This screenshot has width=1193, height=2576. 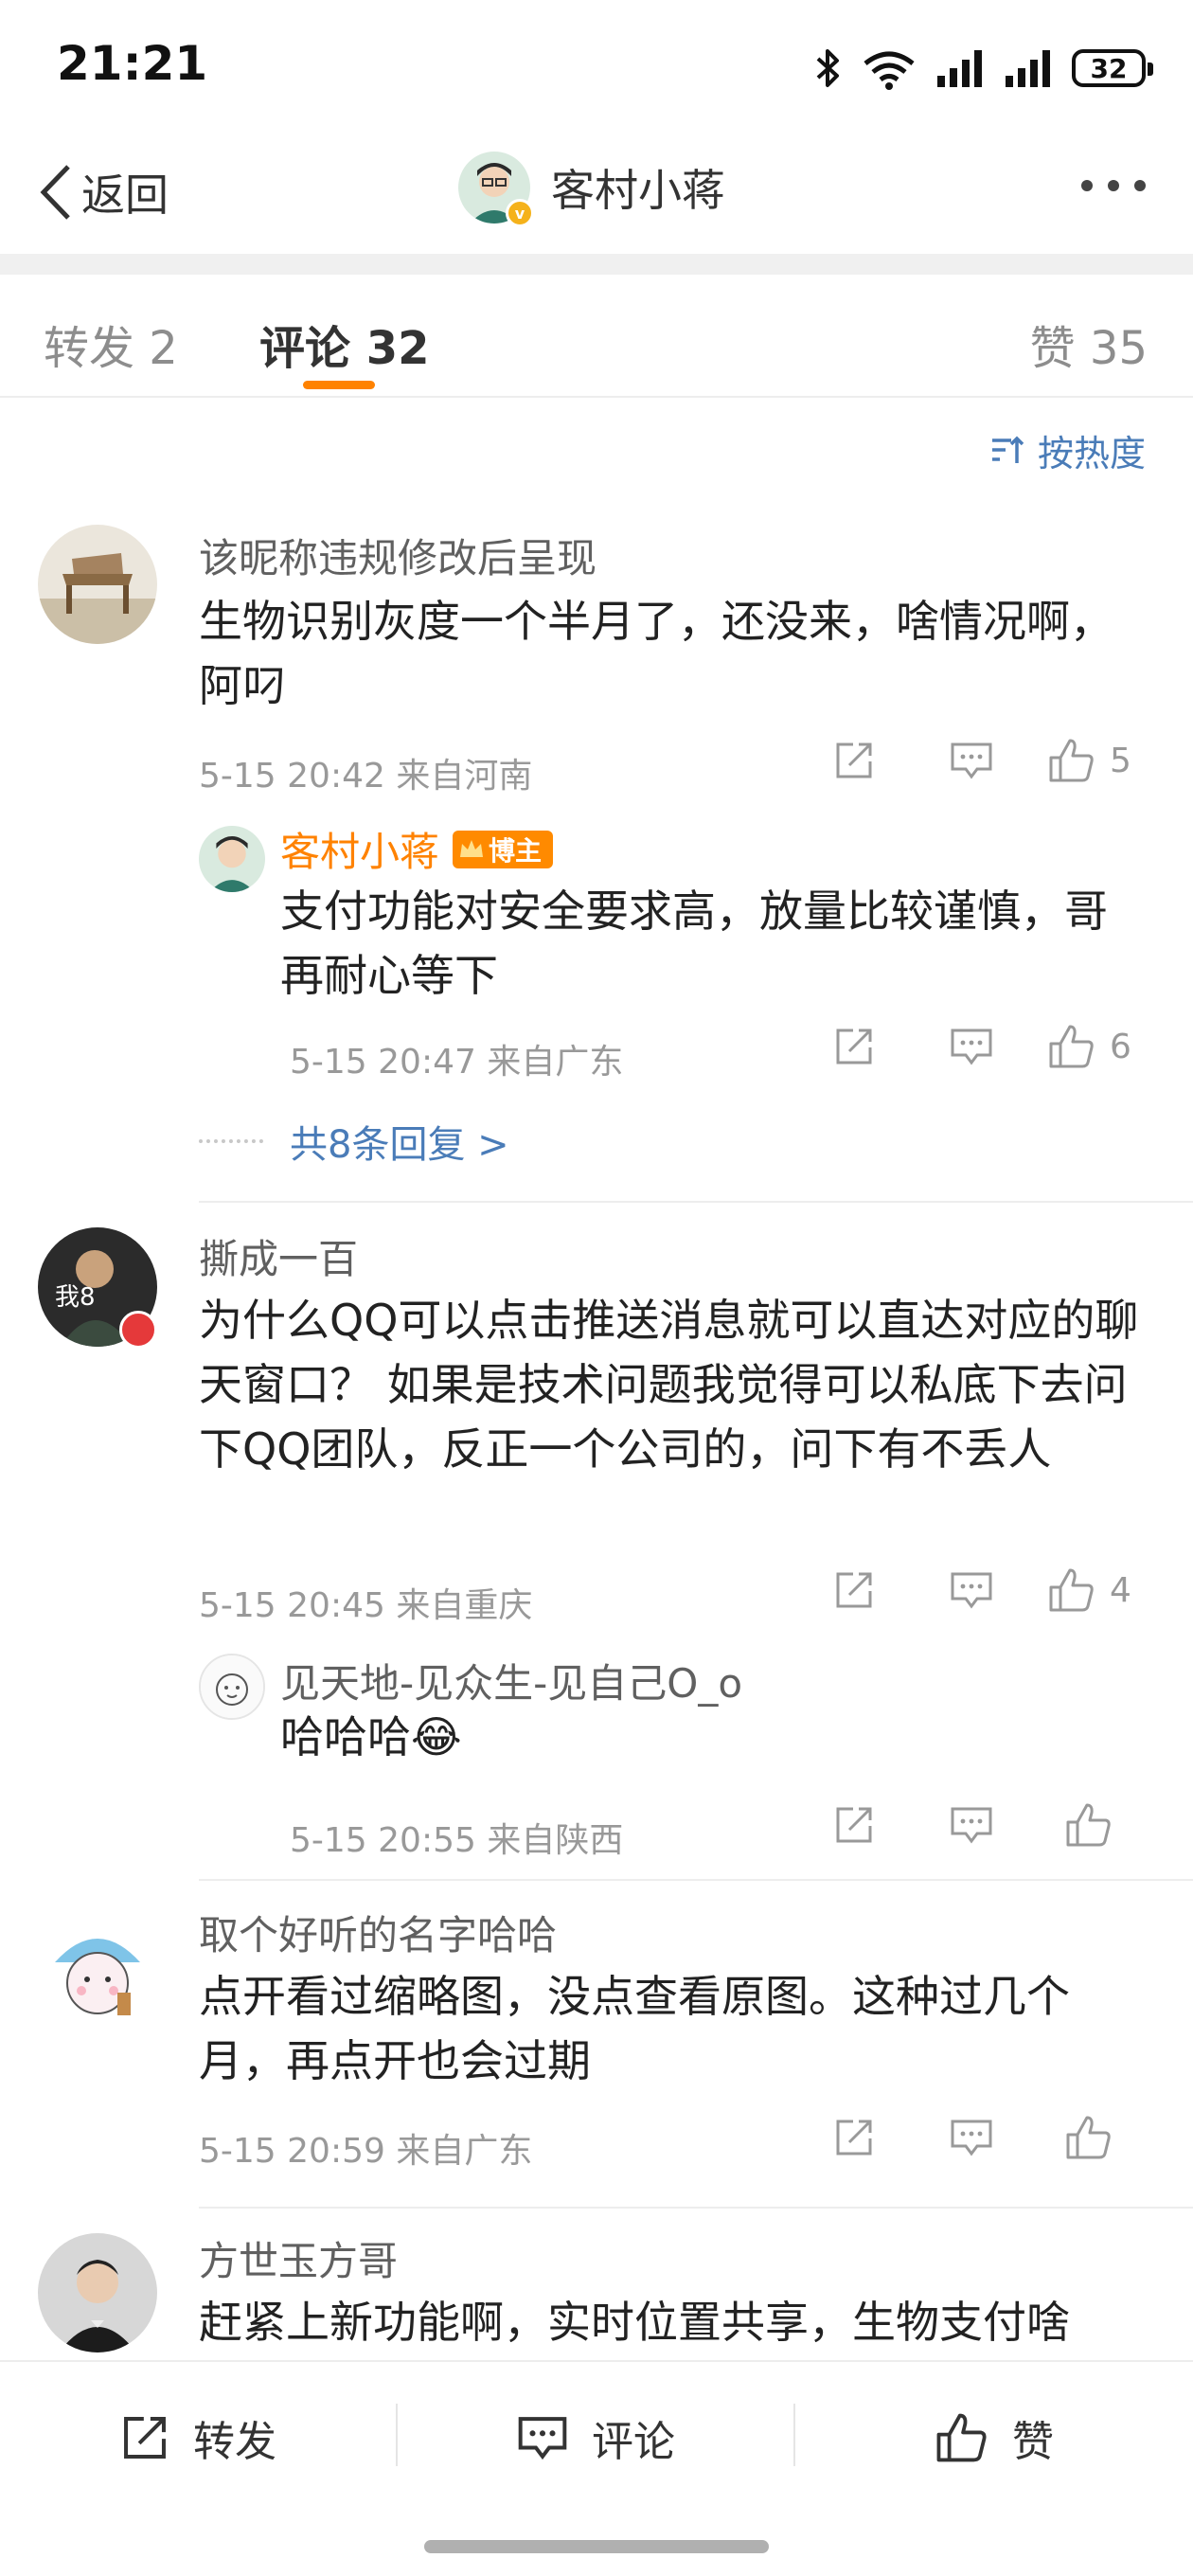 I want to click on commenter-name: 该昵称违规修改后呈现, so click(x=397, y=555).